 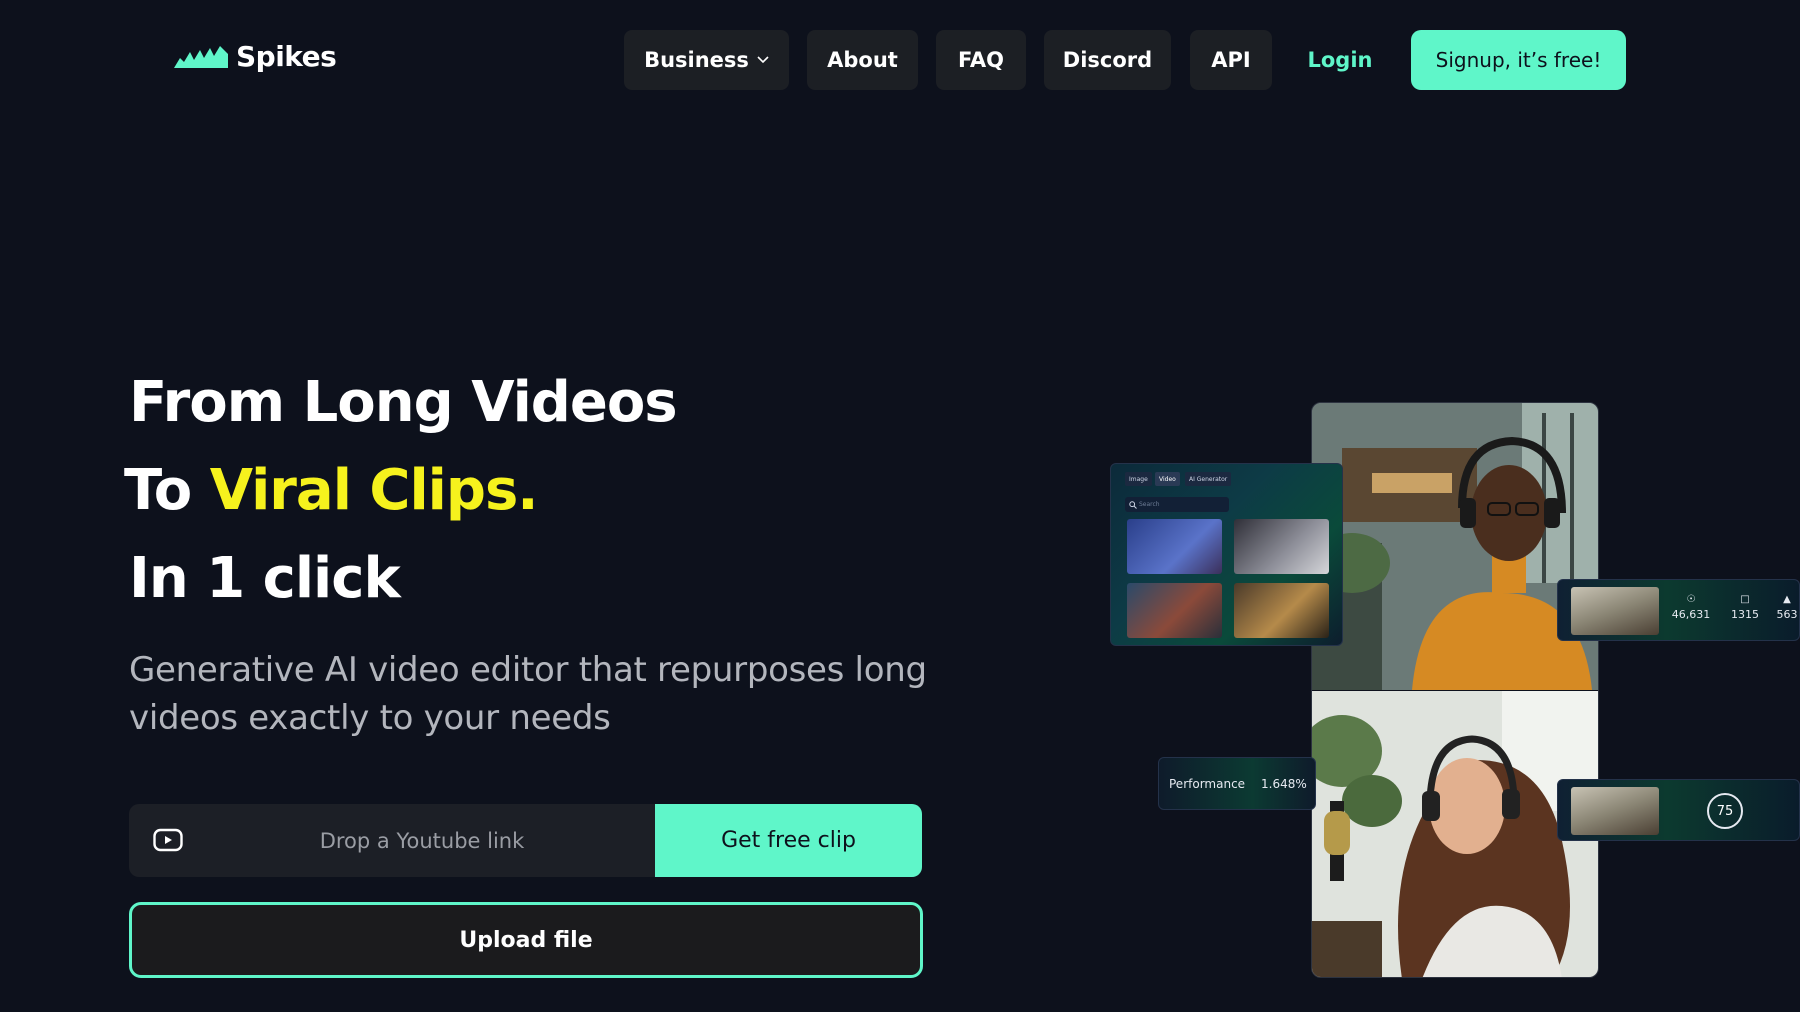 What do you see at coordinates (1745, 599) in the screenshot?
I see `comment-icon: □` at bounding box center [1745, 599].